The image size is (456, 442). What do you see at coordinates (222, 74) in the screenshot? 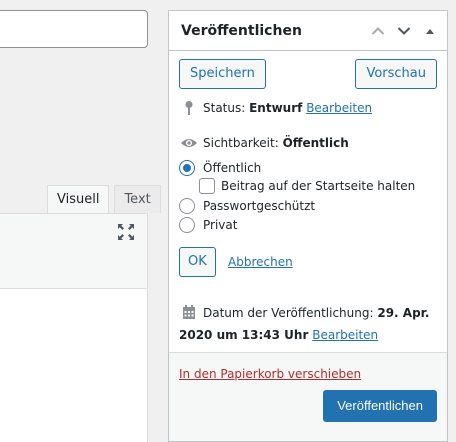
I see `save-draft-button: Speichern` at bounding box center [222, 74].